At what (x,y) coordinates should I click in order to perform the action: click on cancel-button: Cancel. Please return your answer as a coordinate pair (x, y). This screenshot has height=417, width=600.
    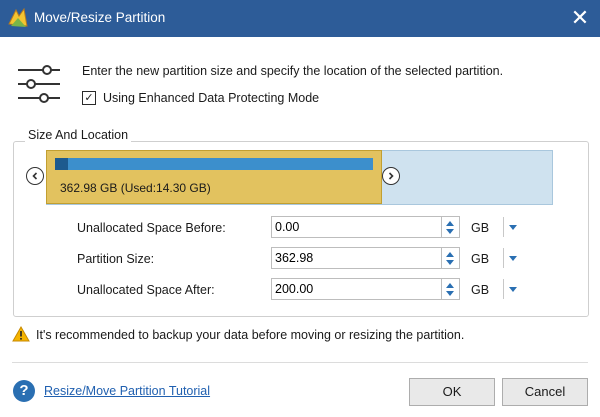
    Looking at the image, I should click on (545, 392).